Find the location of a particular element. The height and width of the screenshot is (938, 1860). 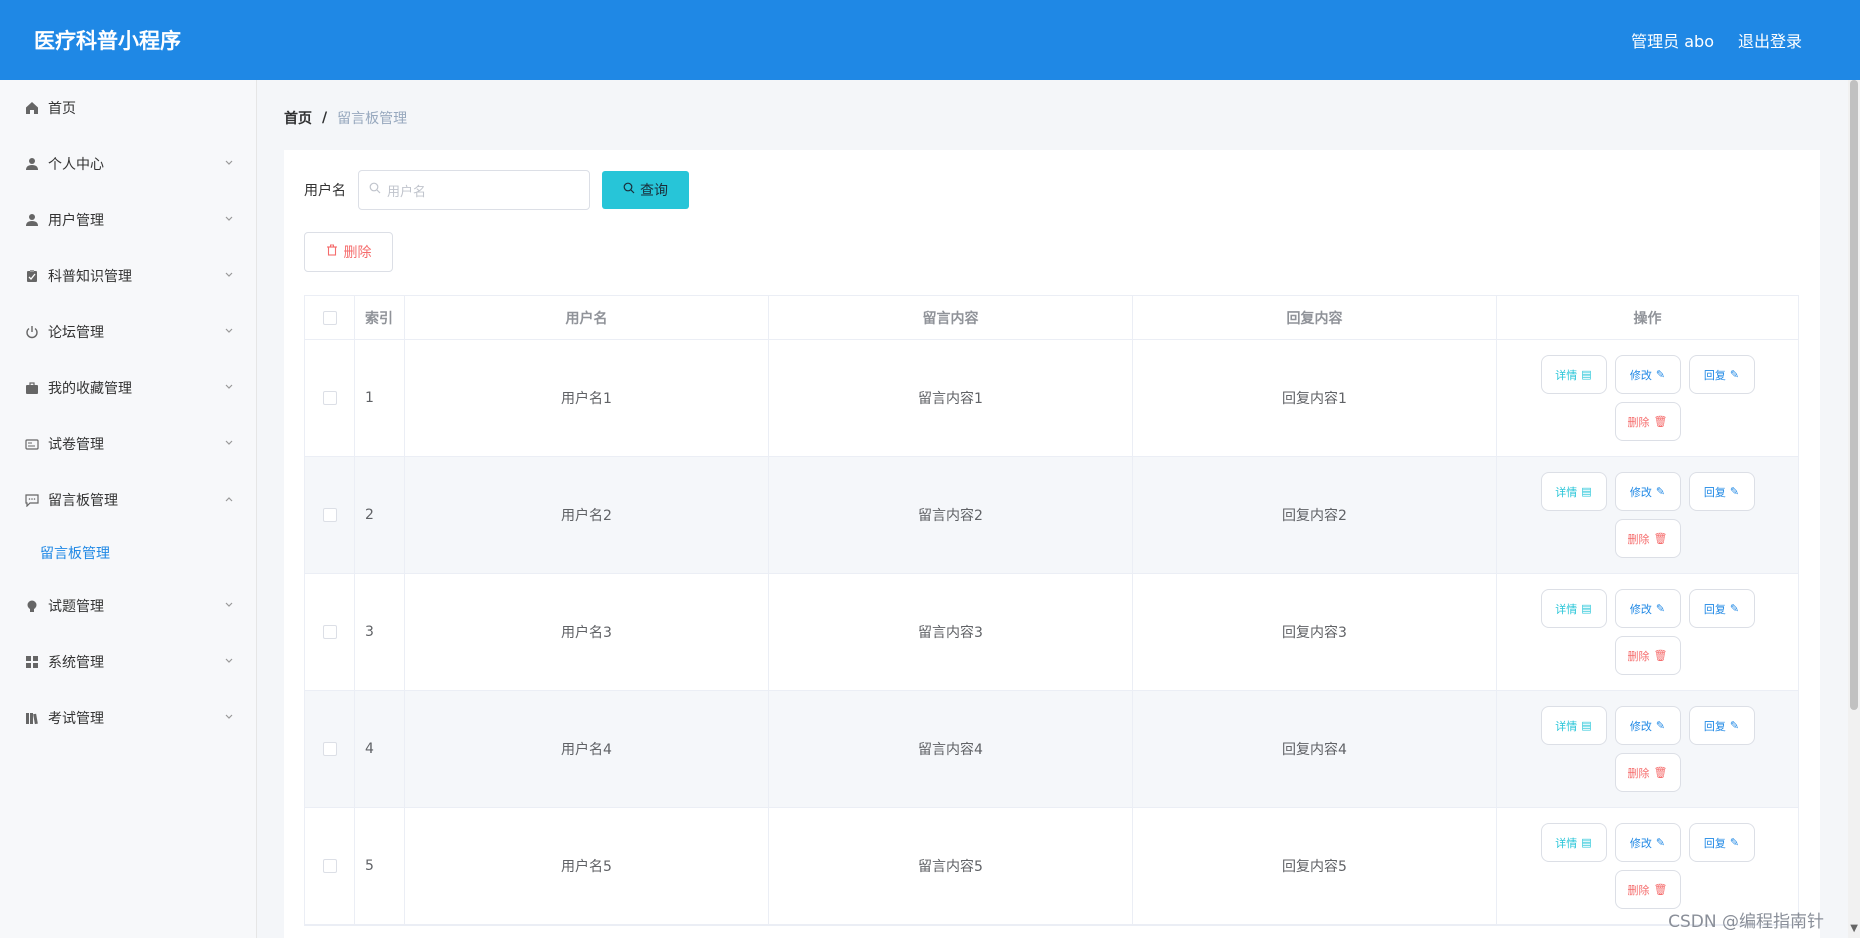

sidebar-item-home: 首页 is located at coordinates (128, 108).